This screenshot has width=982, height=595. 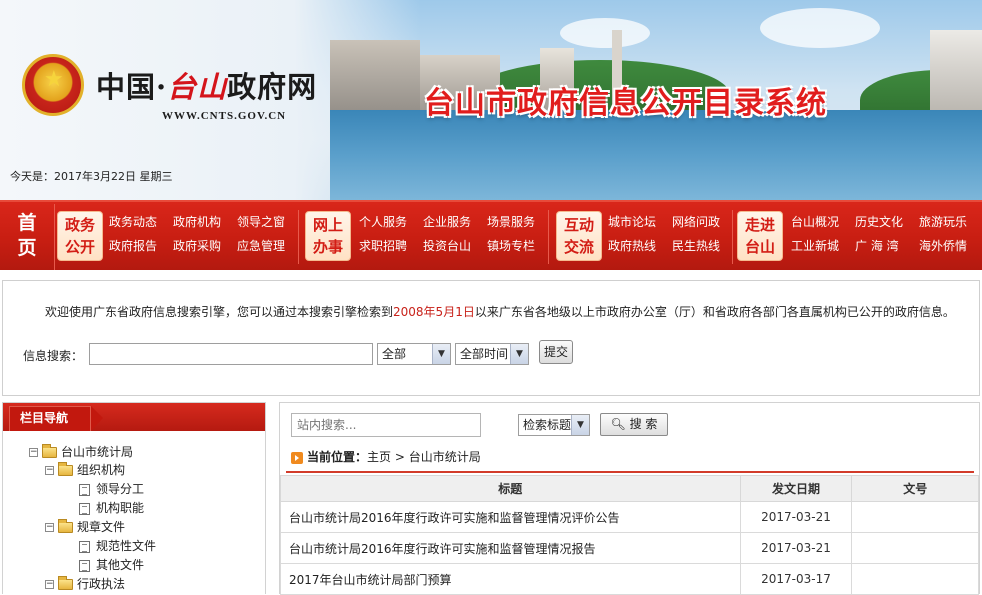 What do you see at coordinates (511, 246) in the screenshot?
I see `nav-link: 镇场专栏` at bounding box center [511, 246].